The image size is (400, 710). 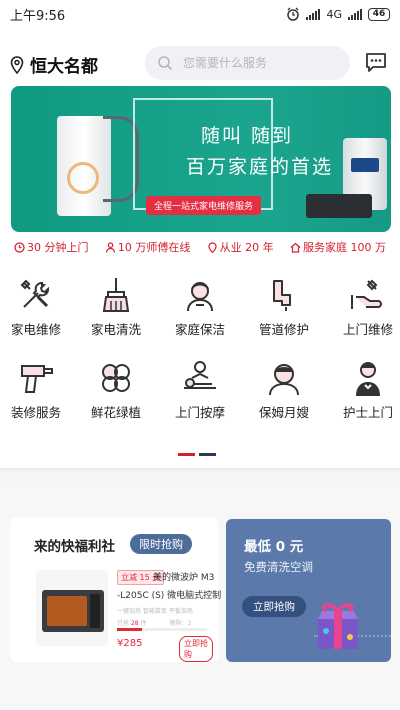 I want to click on drill-icon, so click(x=37, y=379).